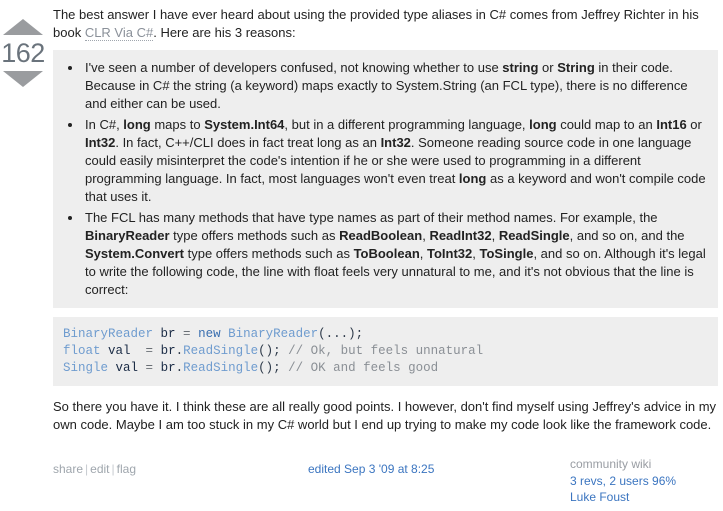  What do you see at coordinates (119, 33) in the screenshot?
I see `clr-via-csharp-link: CLR Via C#` at bounding box center [119, 33].